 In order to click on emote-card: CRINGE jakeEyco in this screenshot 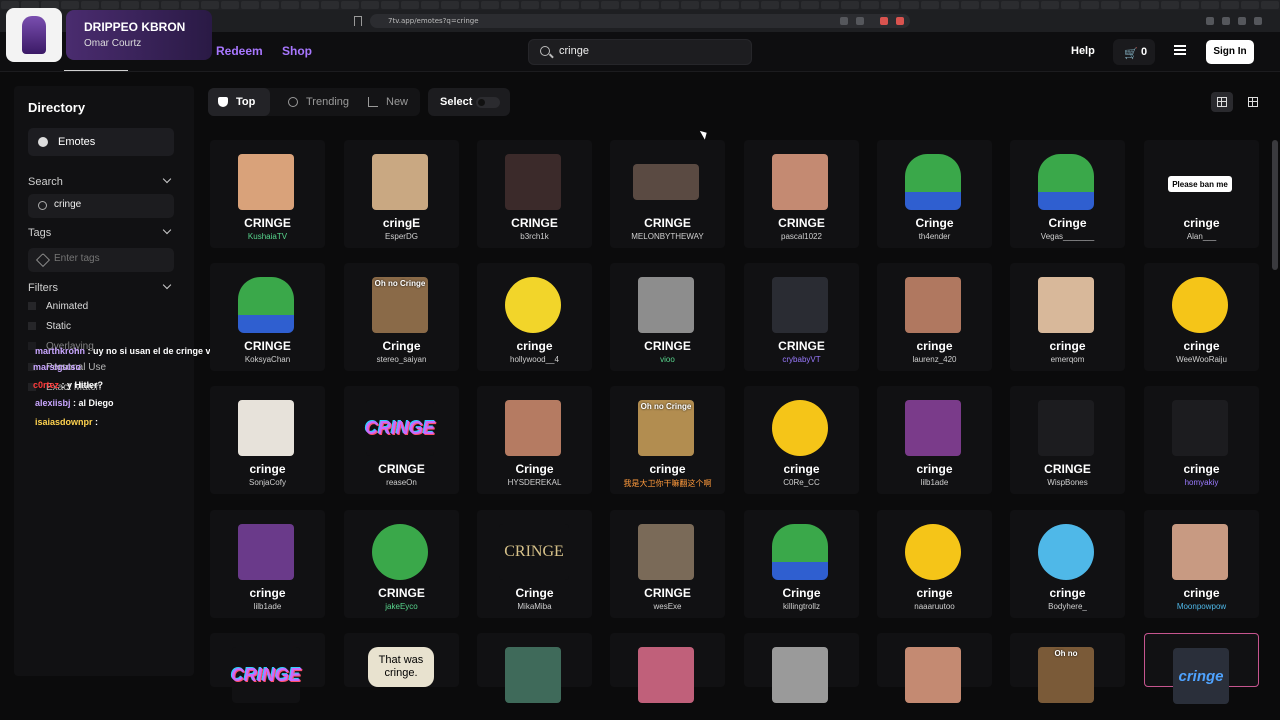, I will do `click(401, 564)`.